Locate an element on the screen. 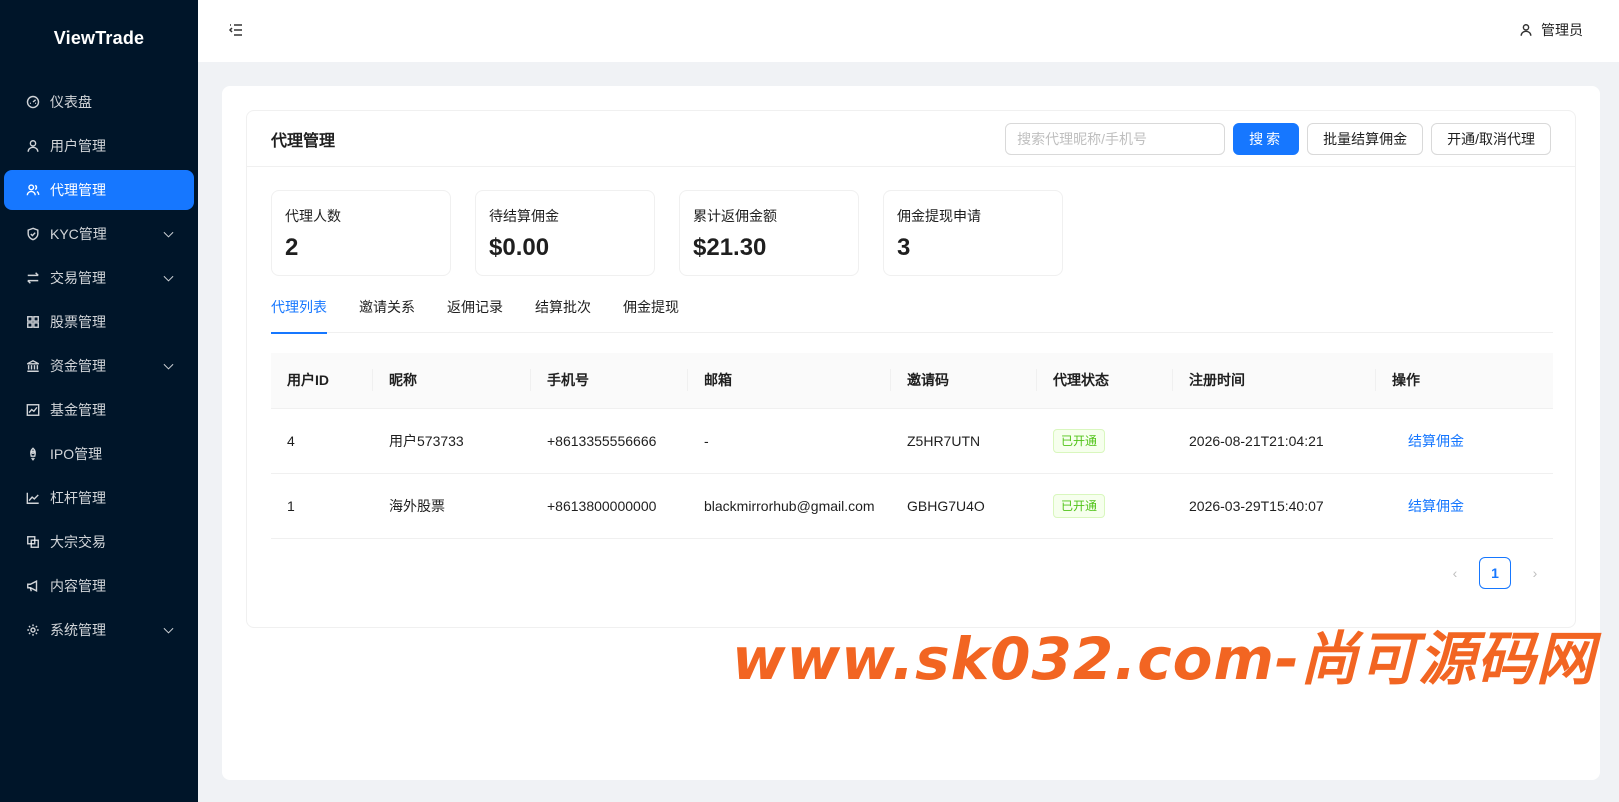 This screenshot has width=1619, height=802. sidebar-item-content: 内容管理 is located at coordinates (99, 586).